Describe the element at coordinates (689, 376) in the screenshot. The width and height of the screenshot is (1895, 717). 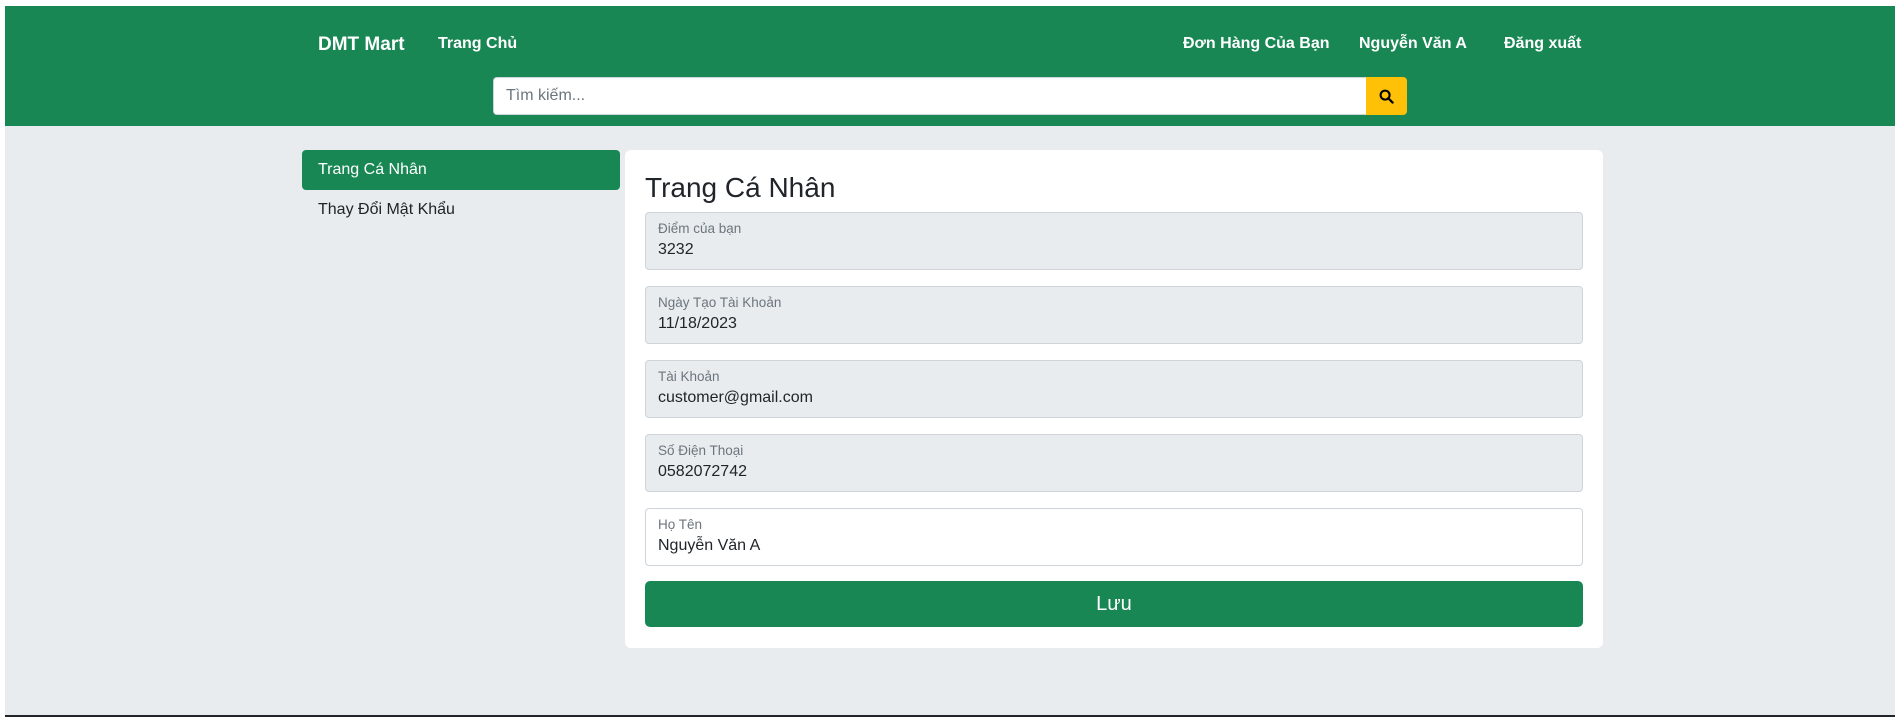
I see `account-label: Tài Khoản` at that location.